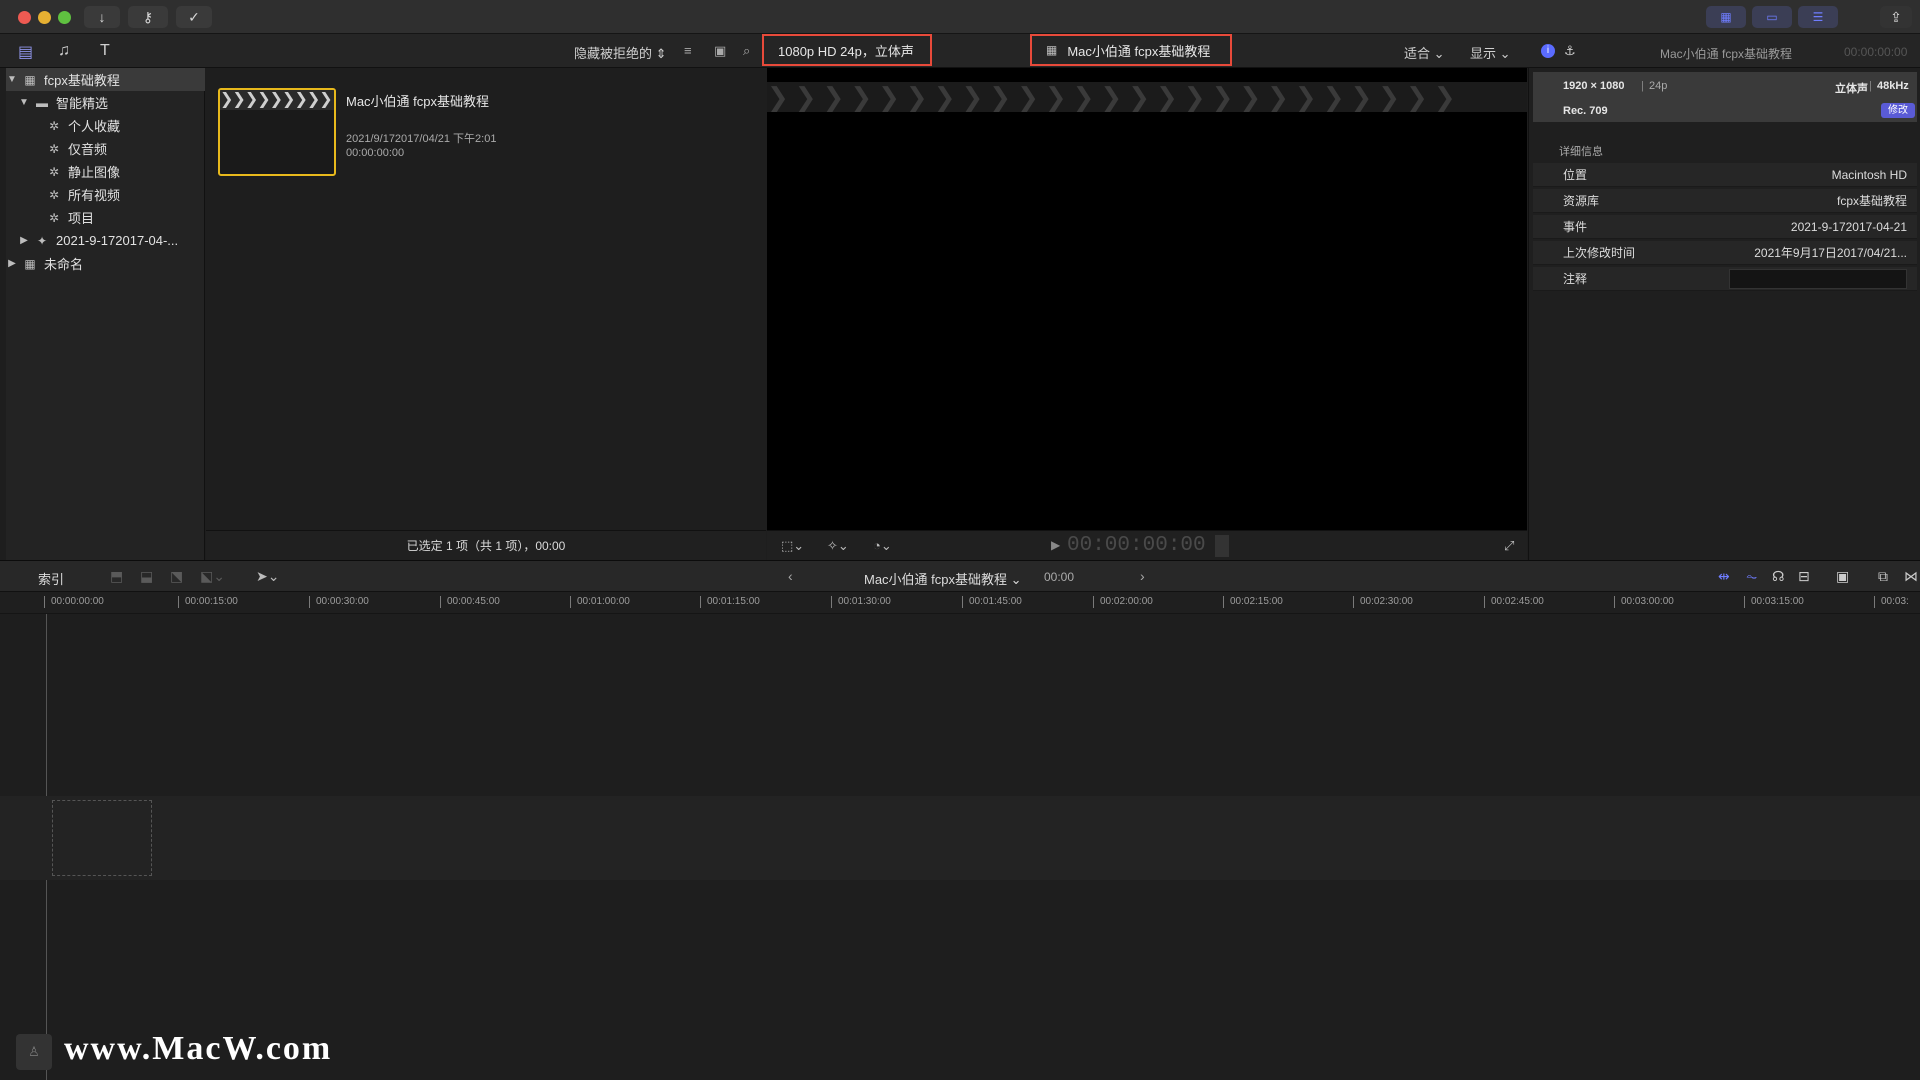  I want to click on download-arrow-icon: ↓, so click(102, 17).